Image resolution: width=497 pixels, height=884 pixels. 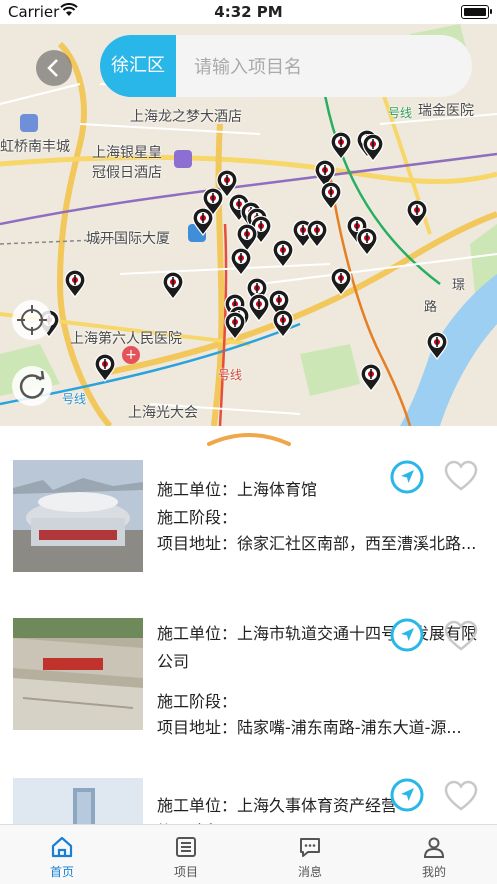 What do you see at coordinates (249, 439) in the screenshot?
I see `drawer-handle-icon` at bounding box center [249, 439].